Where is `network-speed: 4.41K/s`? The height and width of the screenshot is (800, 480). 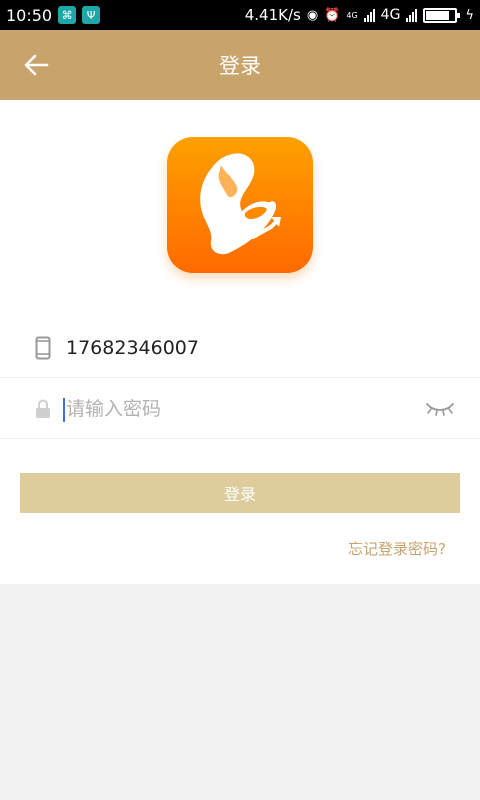
network-speed: 4.41K/s is located at coordinates (272, 15).